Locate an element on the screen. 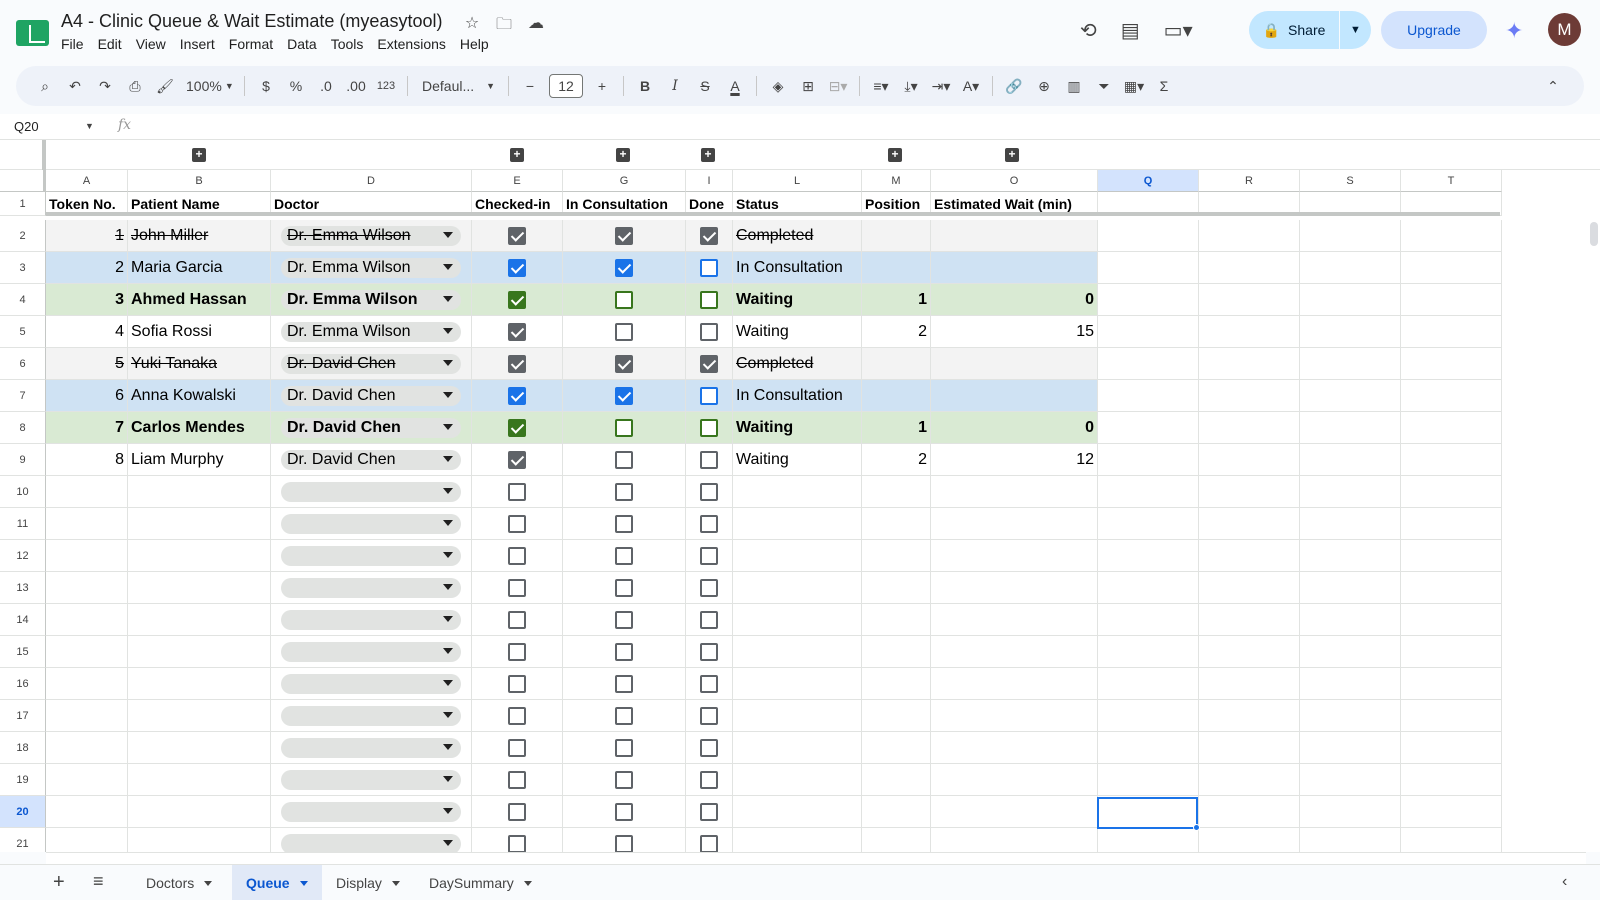 The width and height of the screenshot is (1600, 900). row-number: 6 is located at coordinates (23, 364).